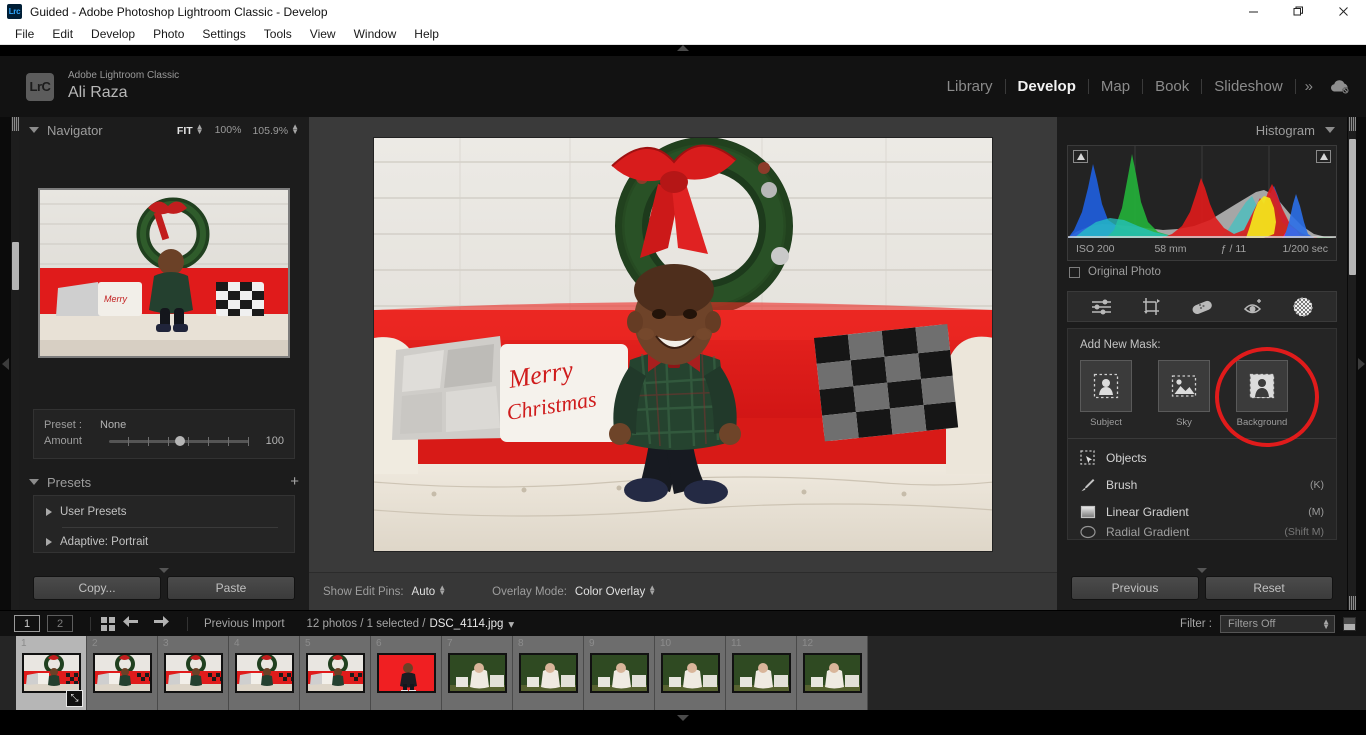 This screenshot has width=1366, height=735. What do you see at coordinates (130, 623) in the screenshot?
I see `back-arrow-icon` at bounding box center [130, 623].